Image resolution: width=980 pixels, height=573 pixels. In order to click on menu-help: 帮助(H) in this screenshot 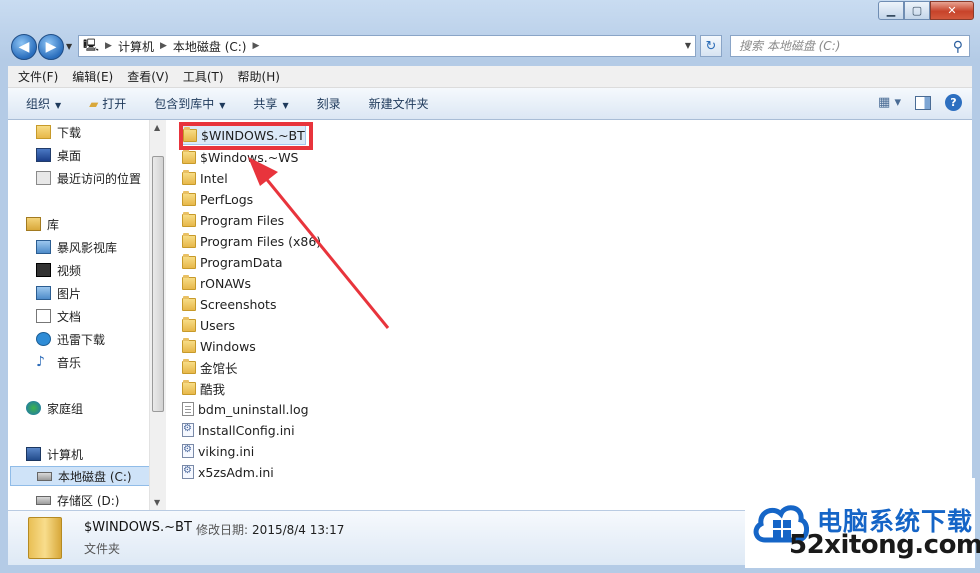, I will do `click(259, 76)`.